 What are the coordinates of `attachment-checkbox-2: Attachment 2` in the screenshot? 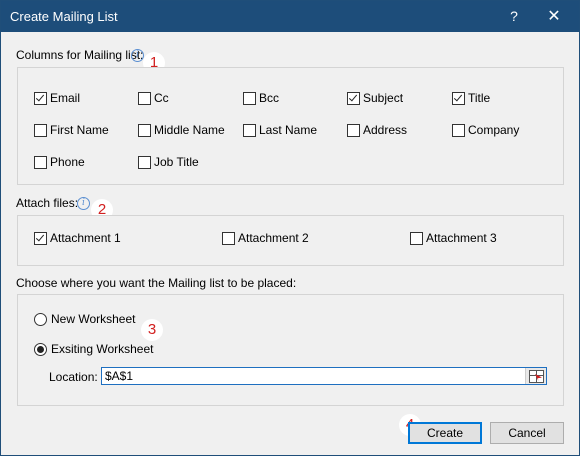 It's located at (265, 238).